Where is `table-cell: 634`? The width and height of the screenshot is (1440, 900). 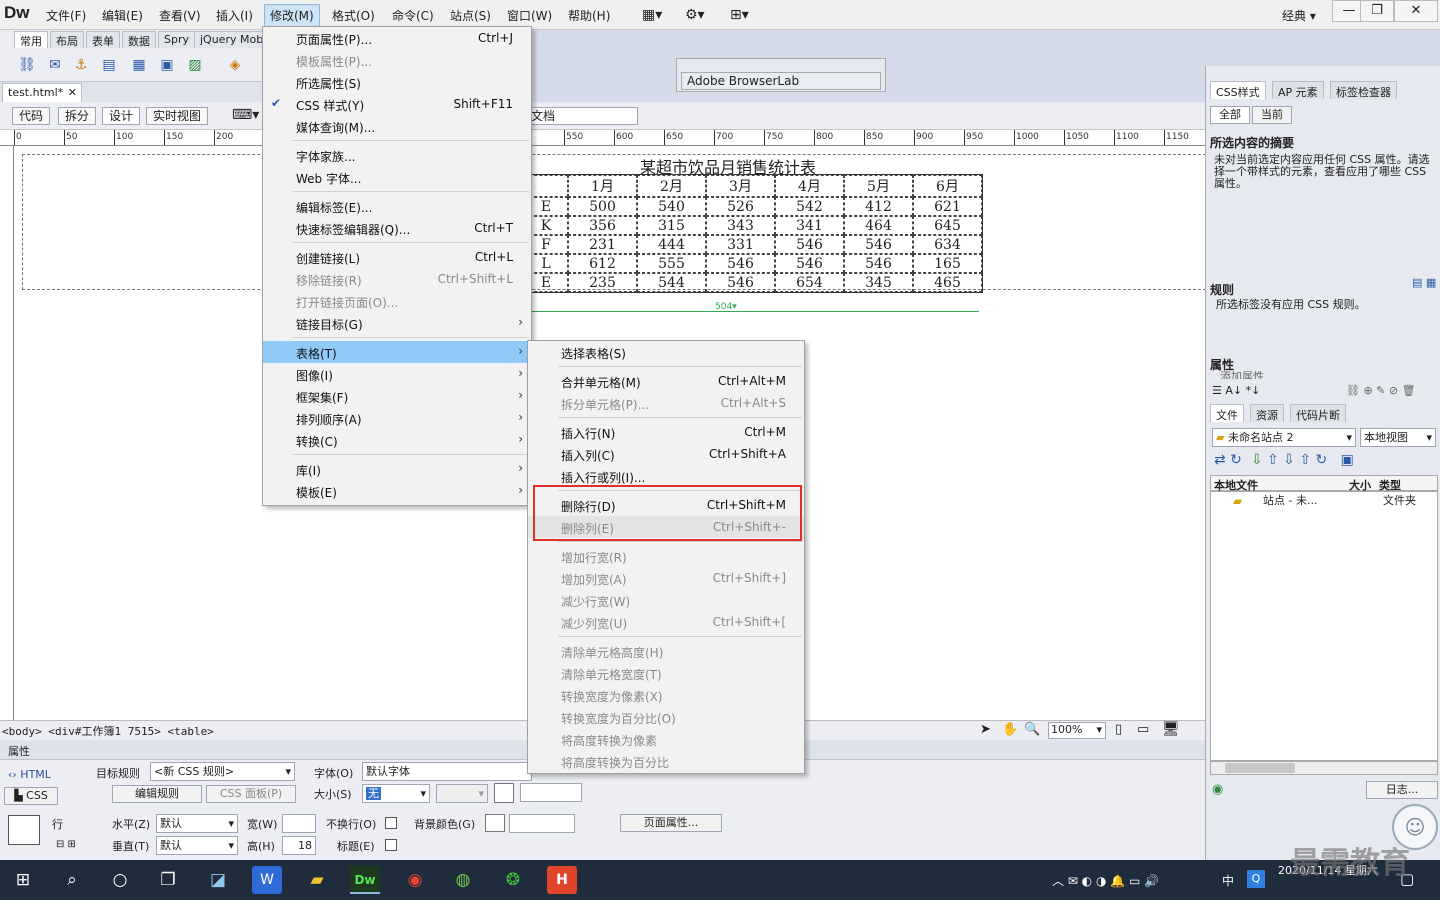
table-cell: 634 is located at coordinates (947, 244).